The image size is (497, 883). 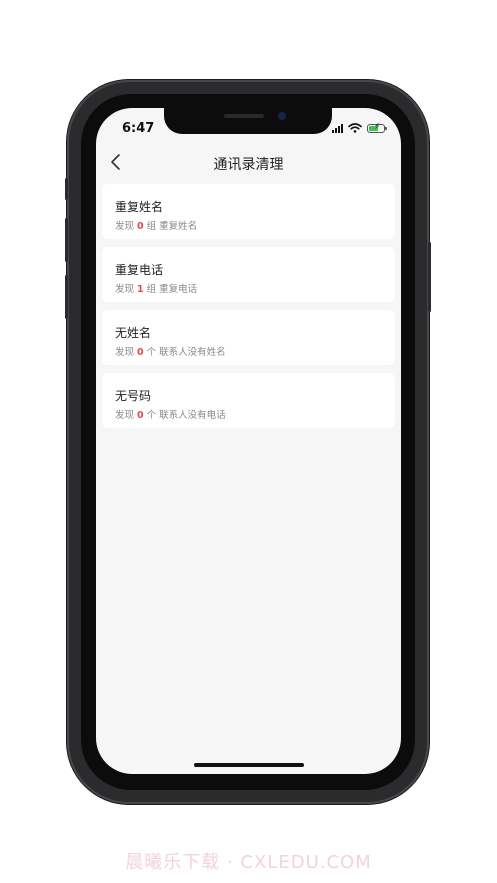 What do you see at coordinates (337, 128) in the screenshot?
I see `cellular-signal-icon` at bounding box center [337, 128].